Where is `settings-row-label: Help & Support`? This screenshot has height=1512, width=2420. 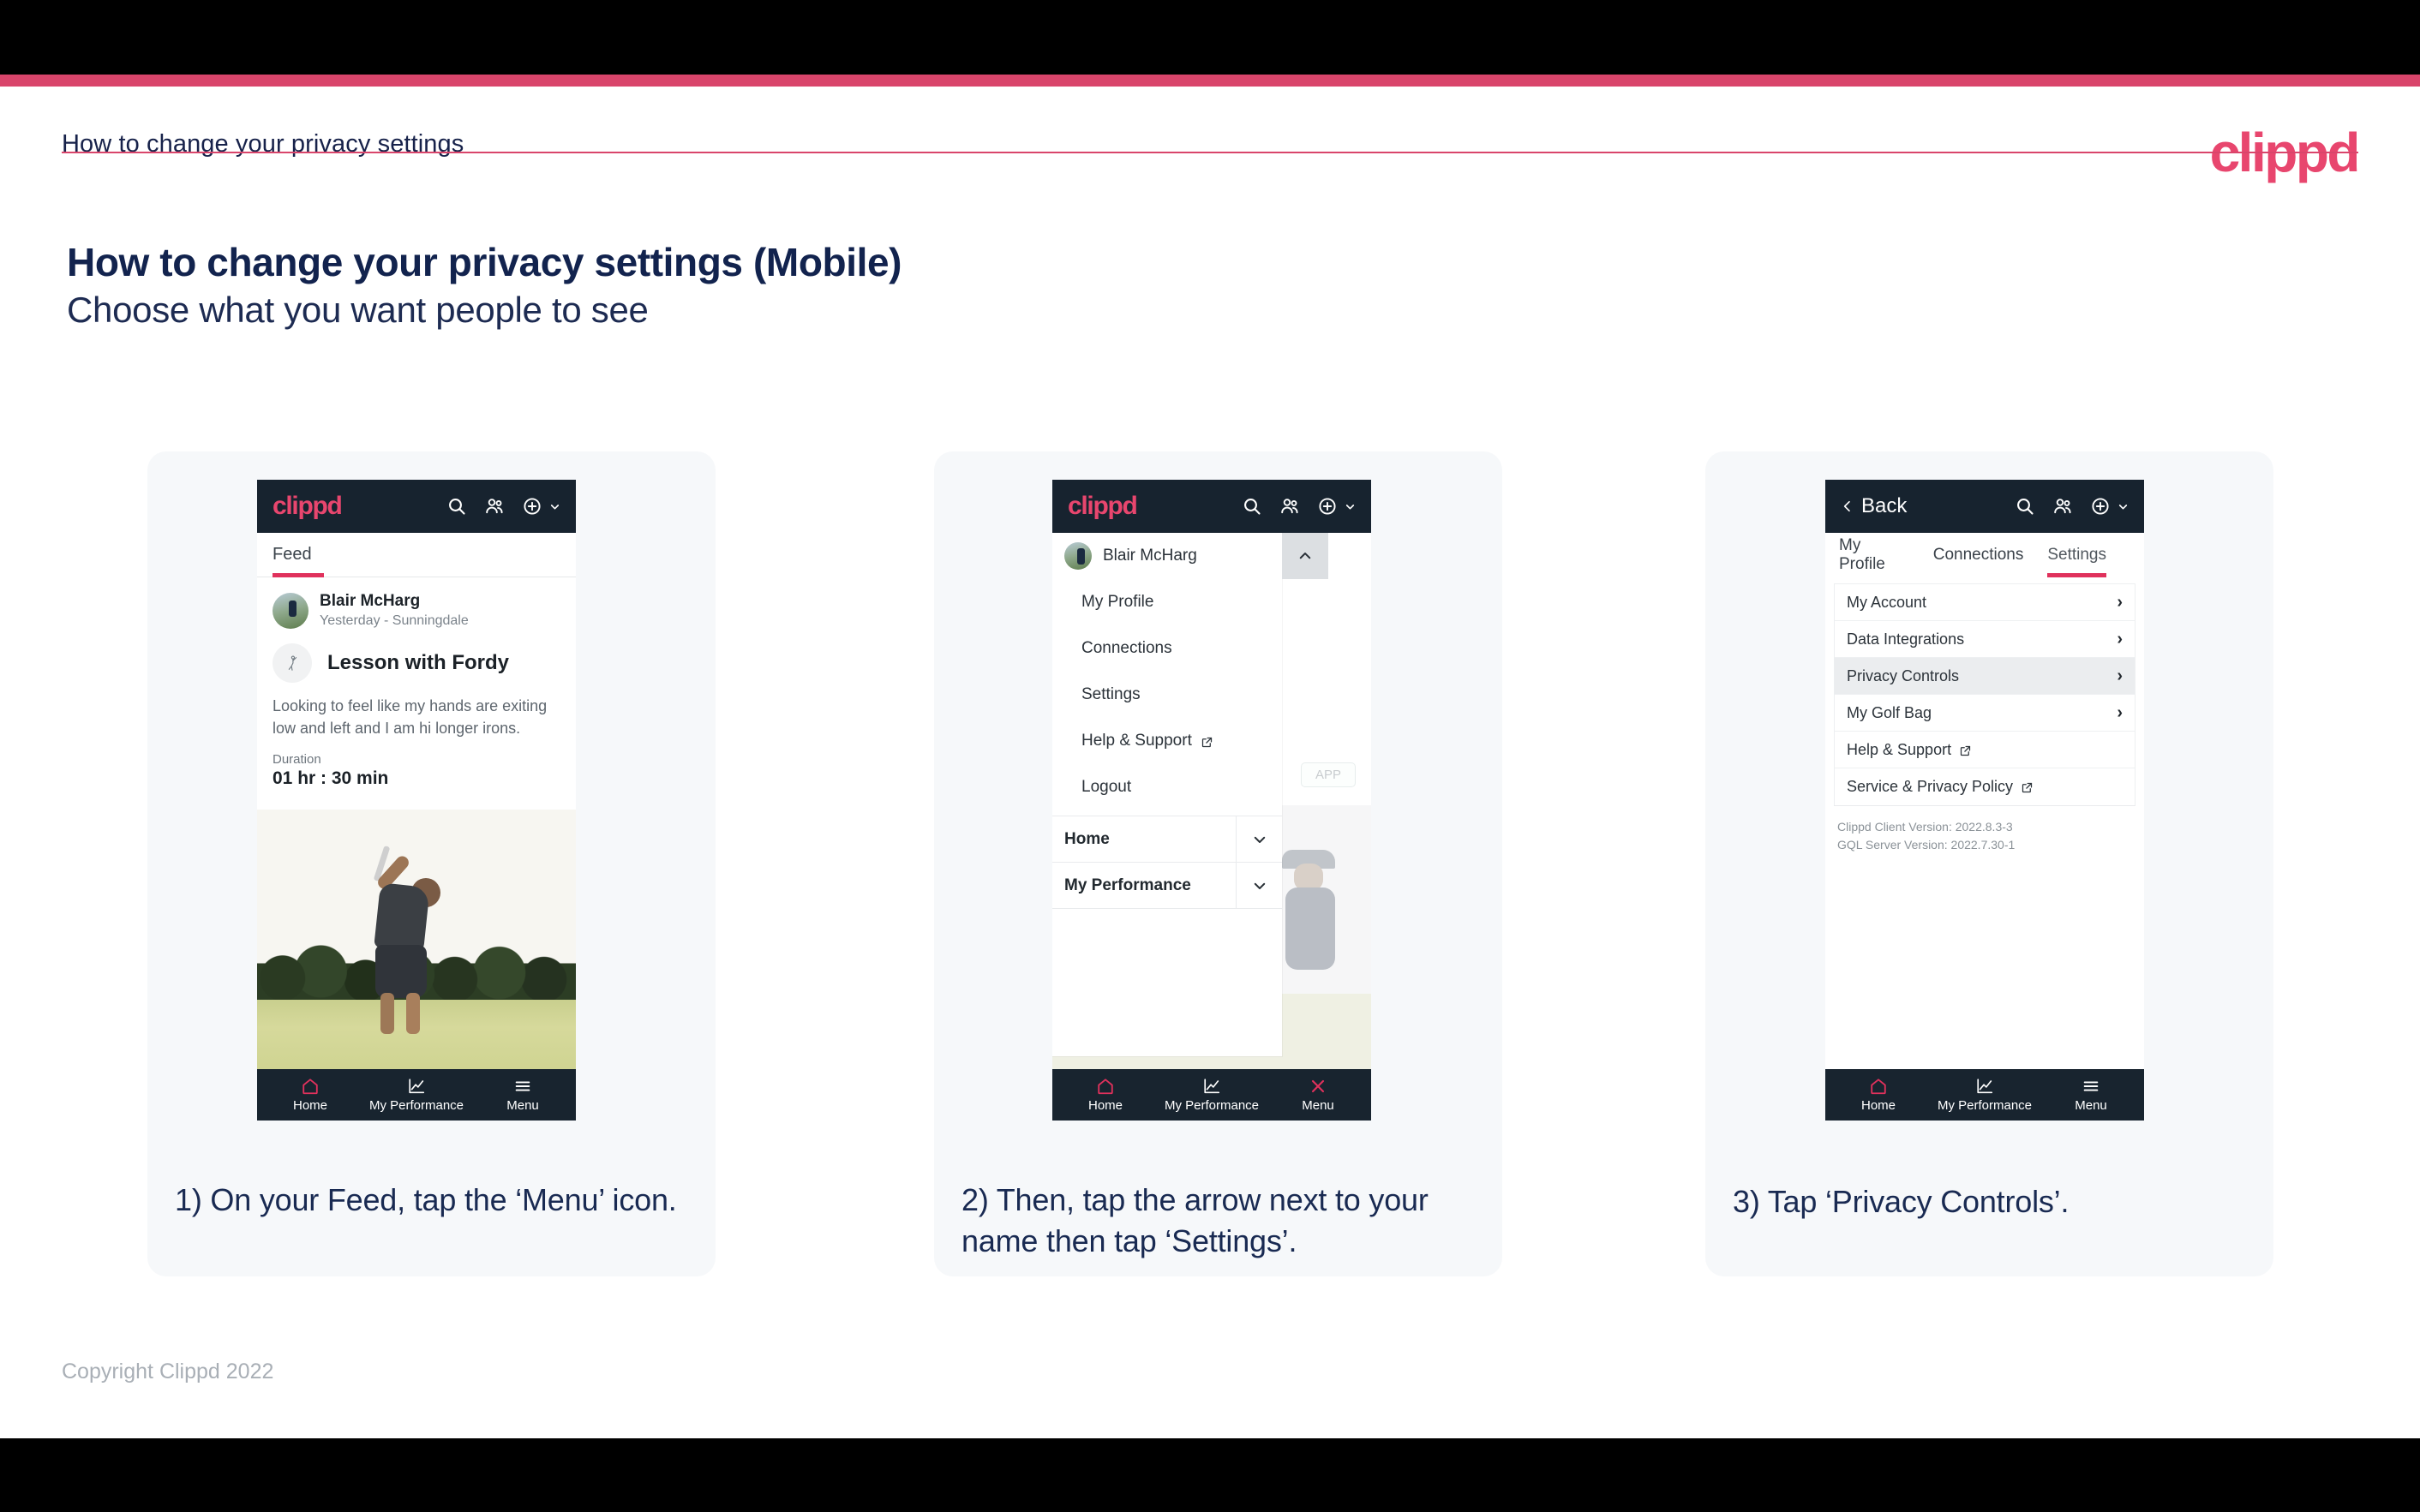
settings-row-label: Help & Support is located at coordinates (1899, 749).